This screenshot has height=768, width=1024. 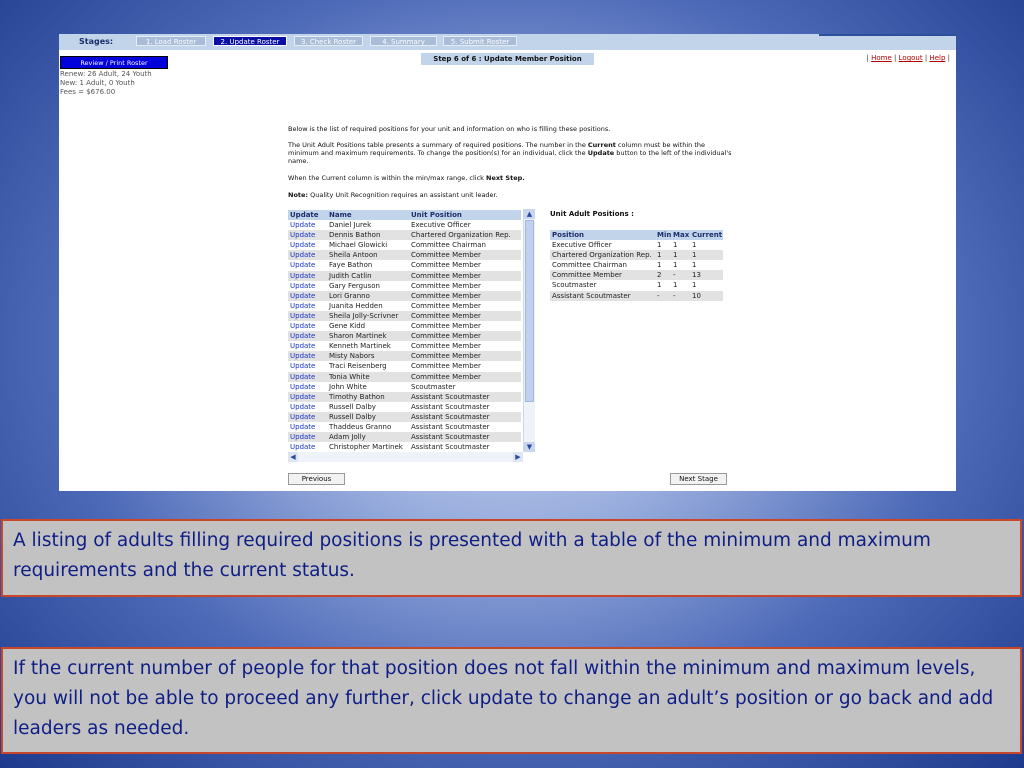 What do you see at coordinates (368, 336) in the screenshot?
I see `member-name: Sharon Martinek` at bounding box center [368, 336].